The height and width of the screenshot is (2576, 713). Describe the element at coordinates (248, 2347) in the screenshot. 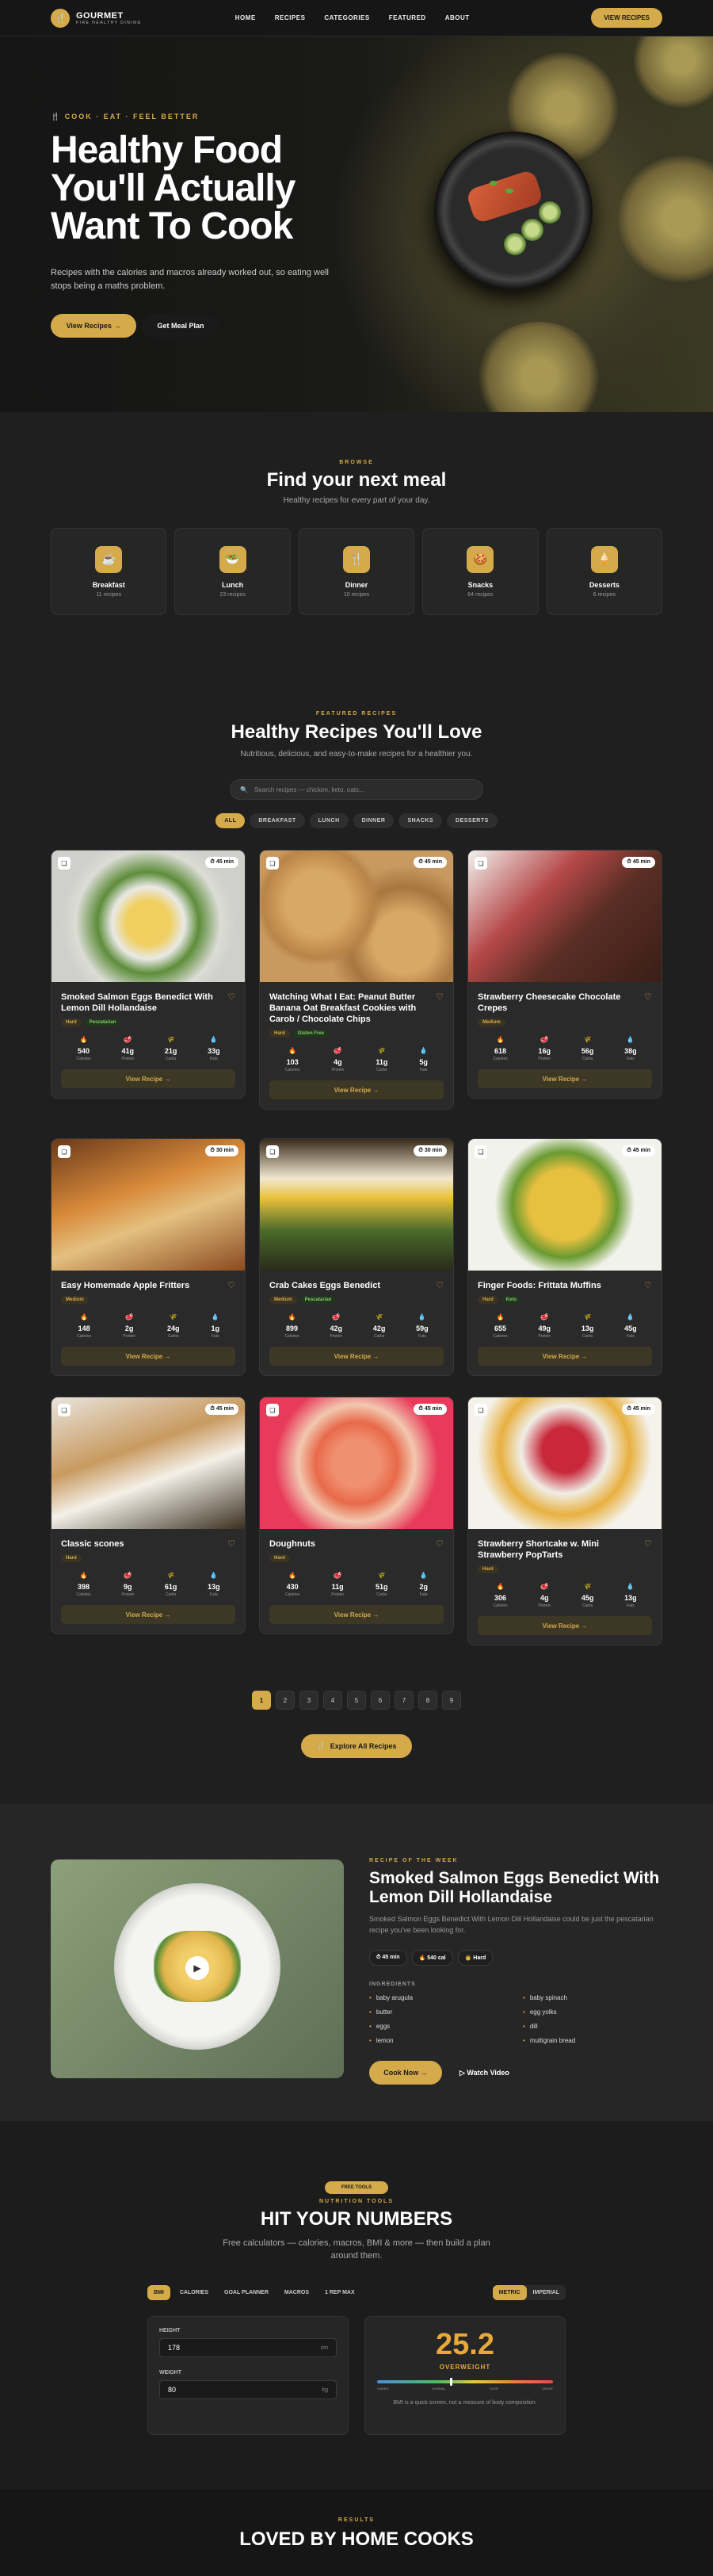

I see `height-input: 178 cm` at that location.